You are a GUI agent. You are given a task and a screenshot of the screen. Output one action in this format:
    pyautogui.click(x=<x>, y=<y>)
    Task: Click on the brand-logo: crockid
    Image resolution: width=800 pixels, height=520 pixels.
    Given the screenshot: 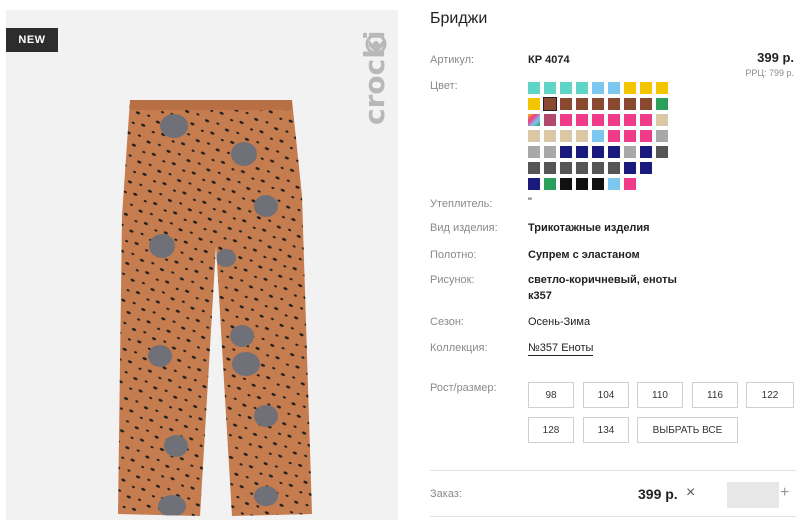 What is the action you would take?
    pyautogui.click(x=374, y=77)
    